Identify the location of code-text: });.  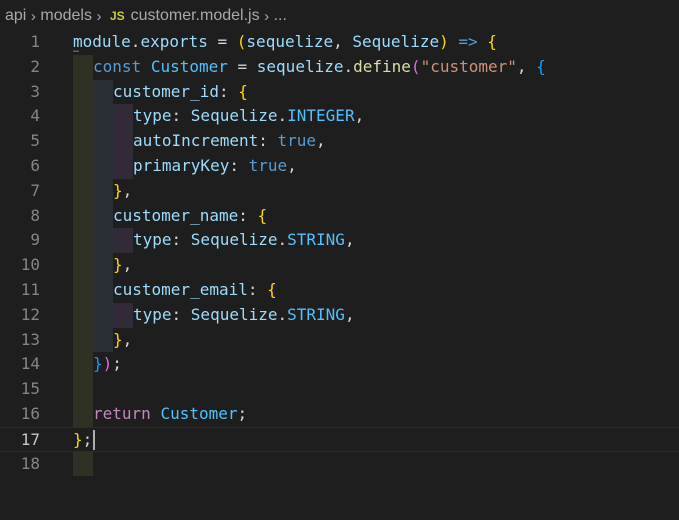
(107, 364).